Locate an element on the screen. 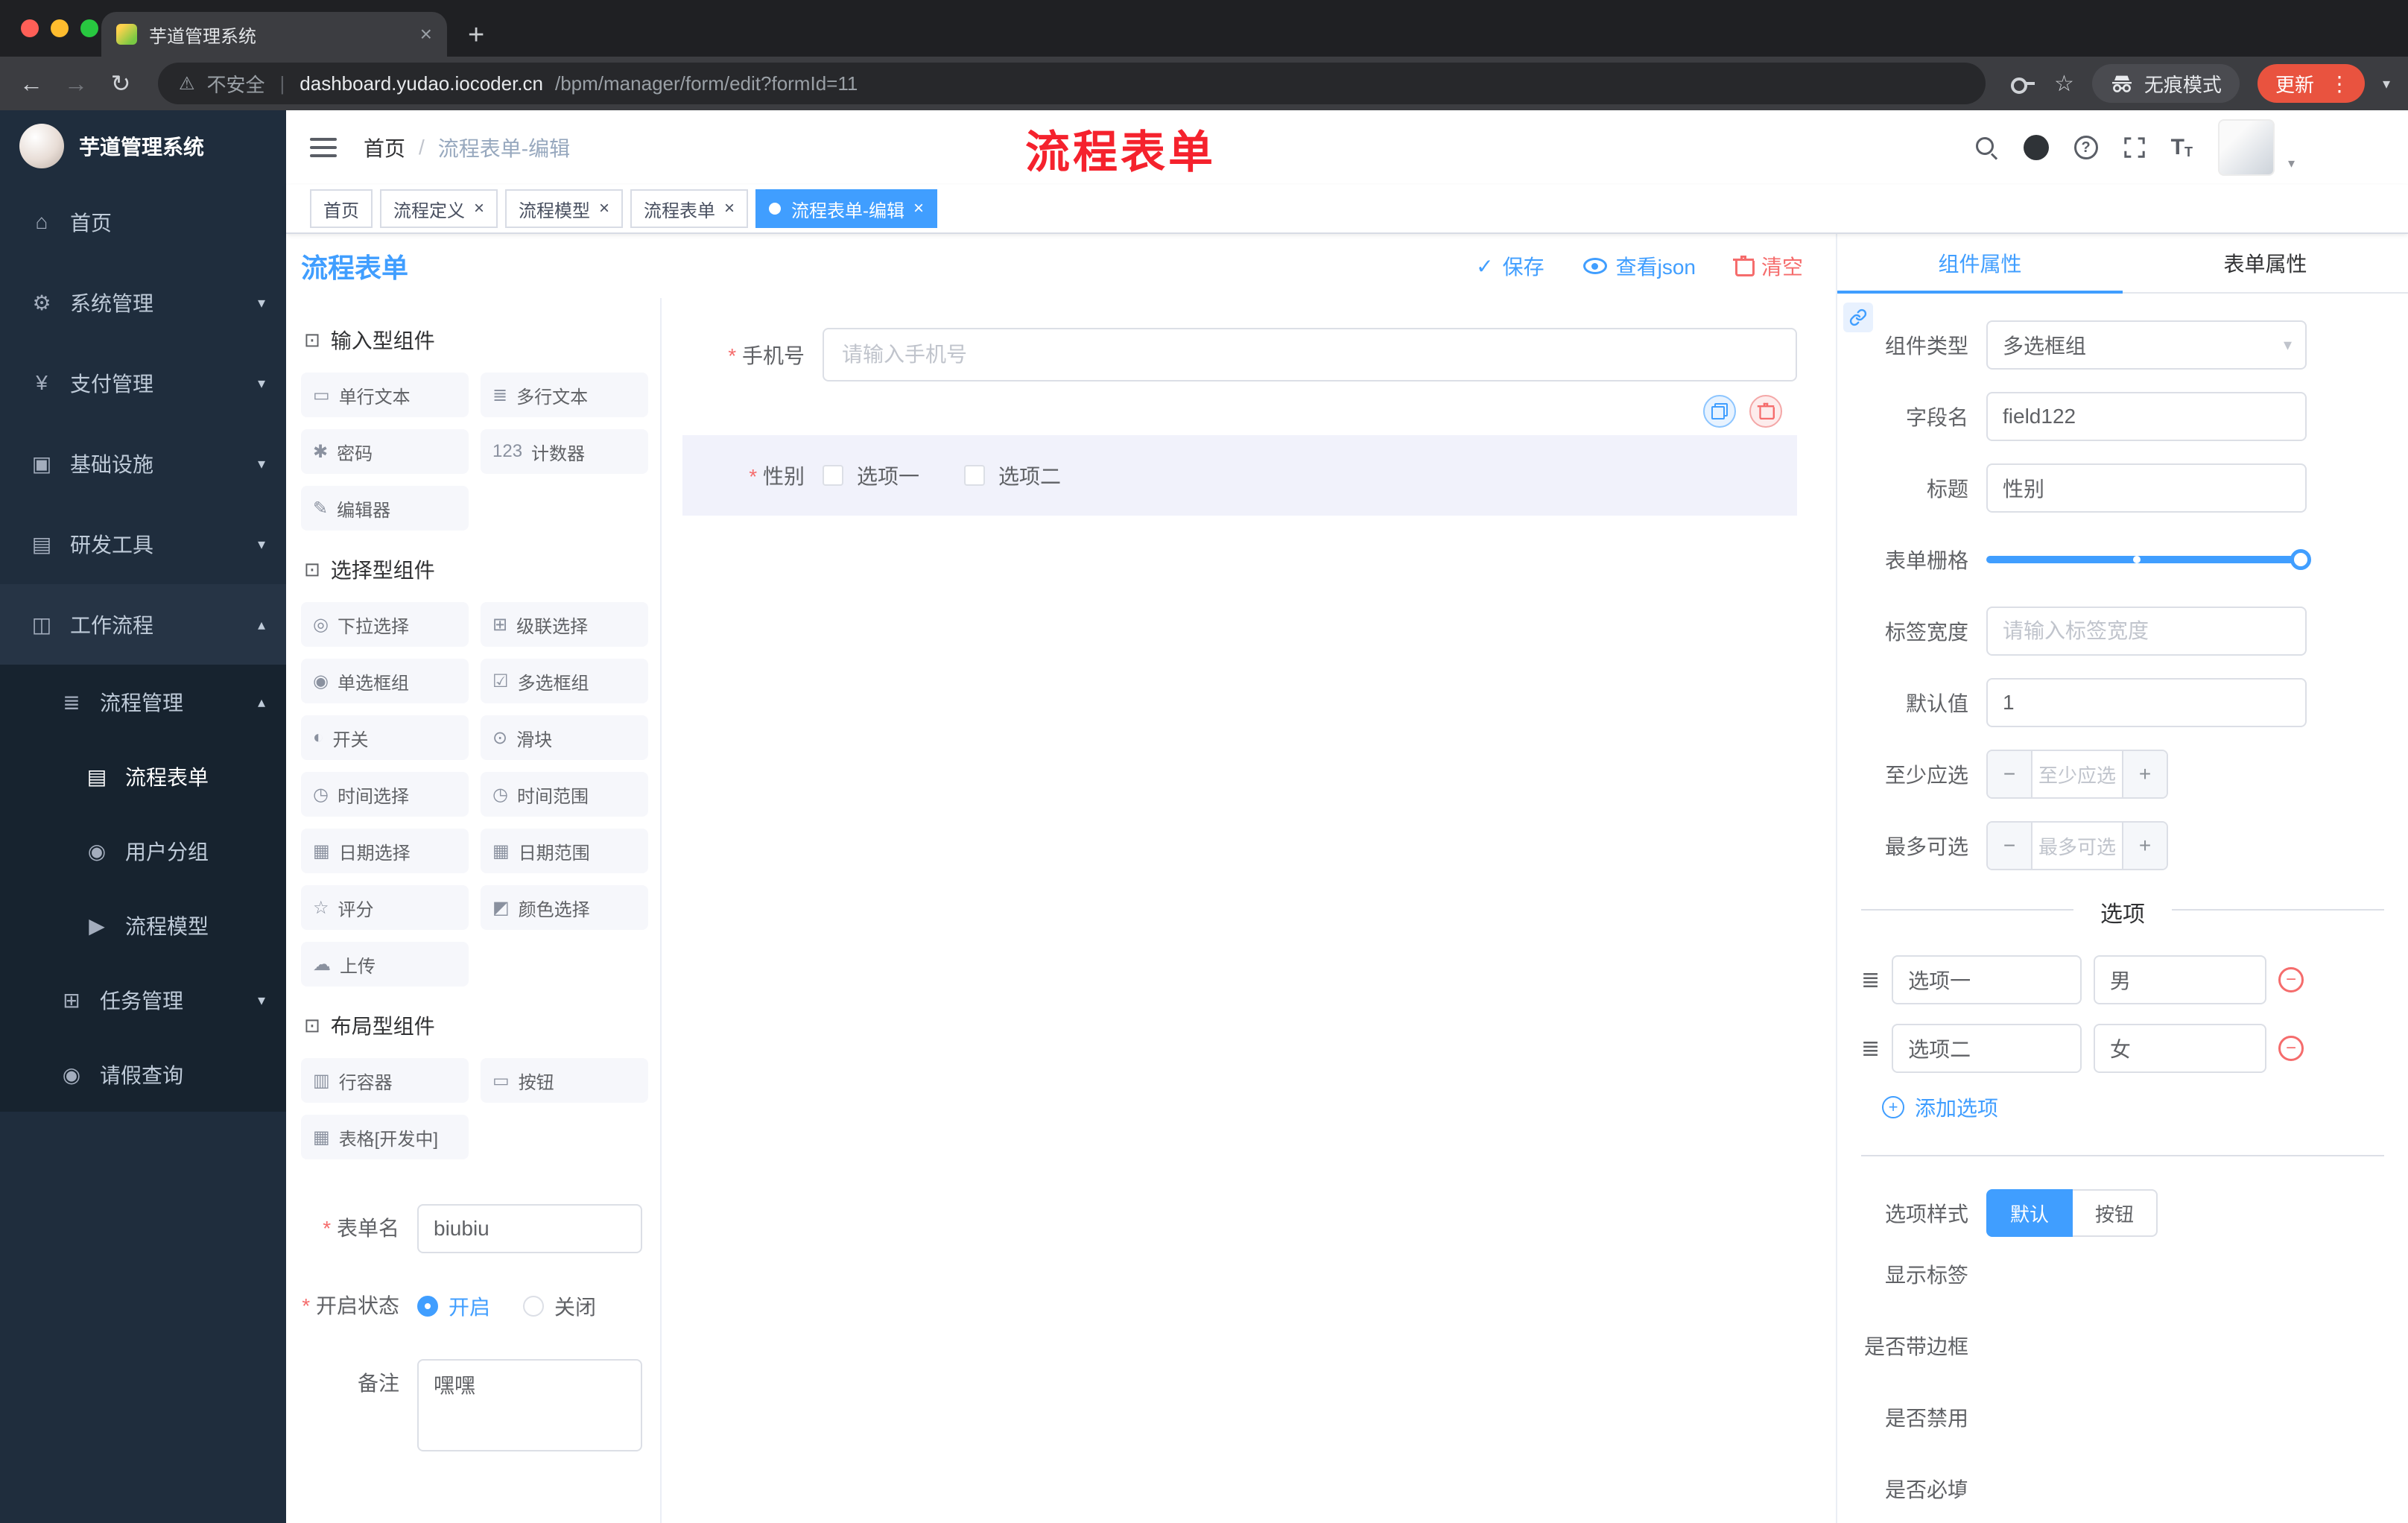 This screenshot has width=2408, height=1523. palette-item-color-picker: ◩ 颜色选择 is located at coordinates (564, 907).